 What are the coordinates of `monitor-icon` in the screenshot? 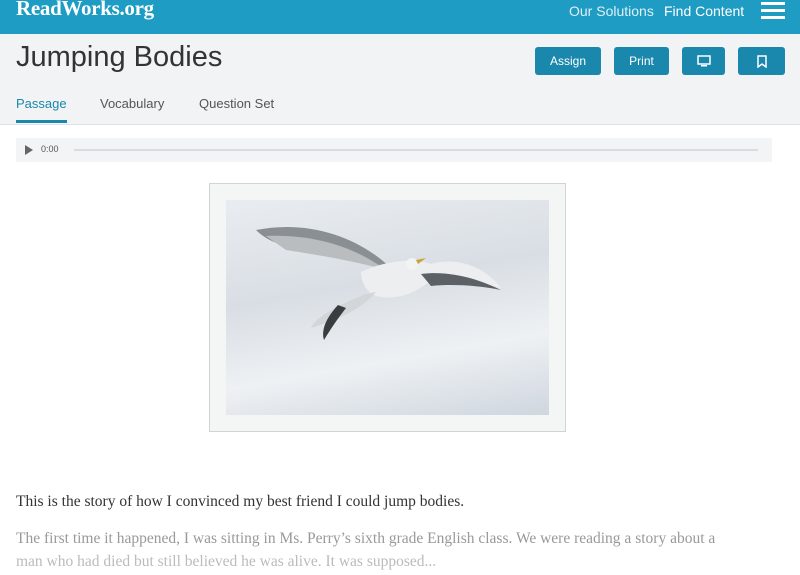 It's located at (703, 61).